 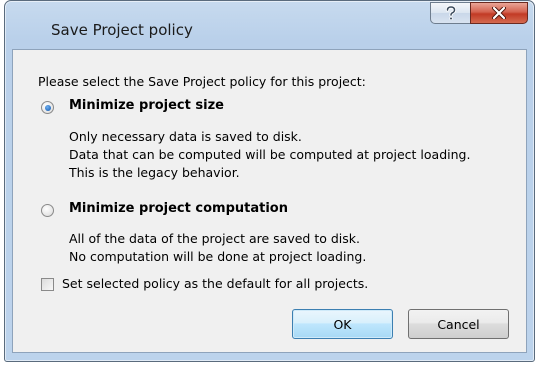 What do you see at coordinates (269, 25) in the screenshot?
I see `title-bar: Save Project policy` at bounding box center [269, 25].